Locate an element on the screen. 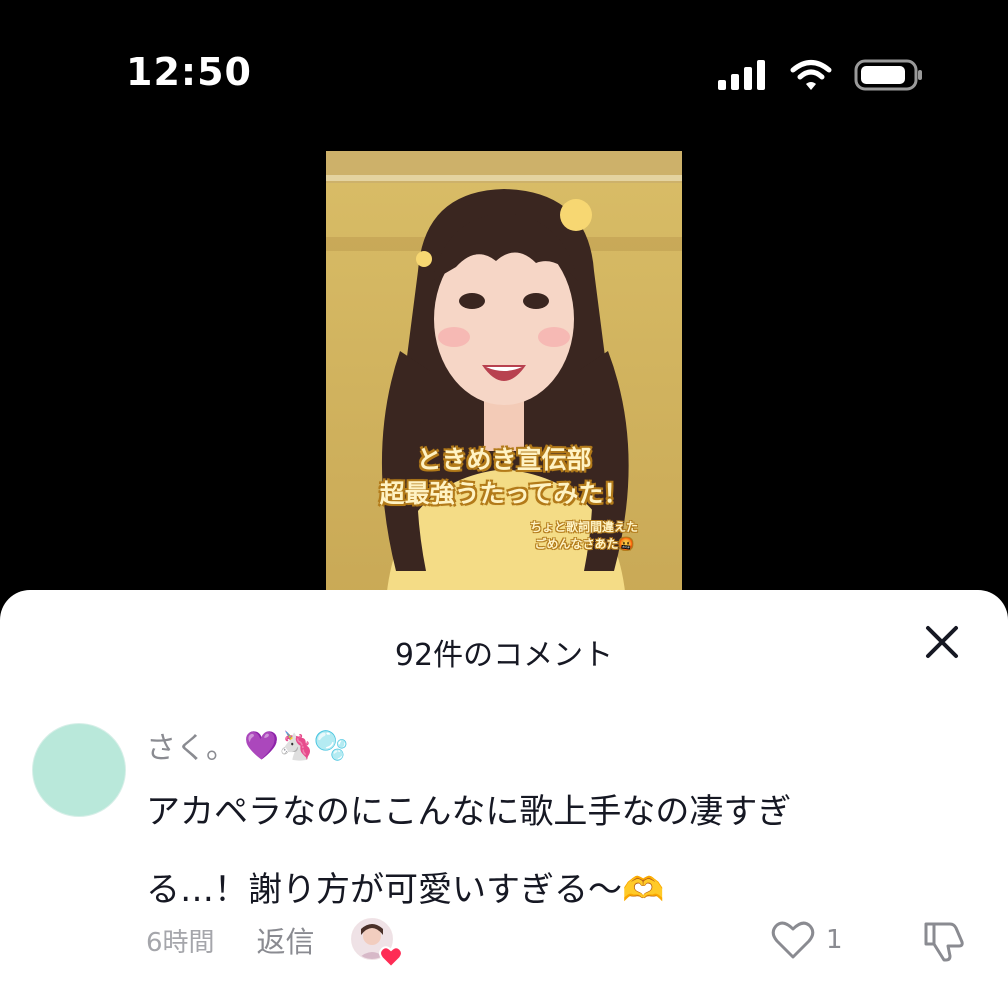  video-caption: ときめき宣伝部 超最強うたってみた！ is located at coordinates (504, 477).